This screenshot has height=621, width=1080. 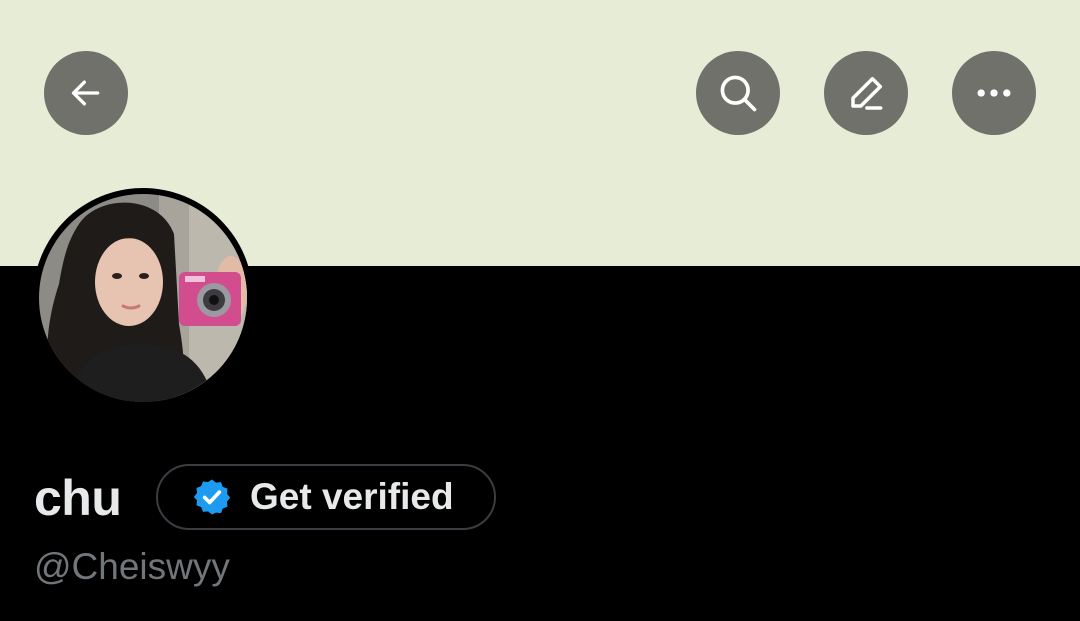 I want to click on display-name: chu, so click(x=78, y=498).